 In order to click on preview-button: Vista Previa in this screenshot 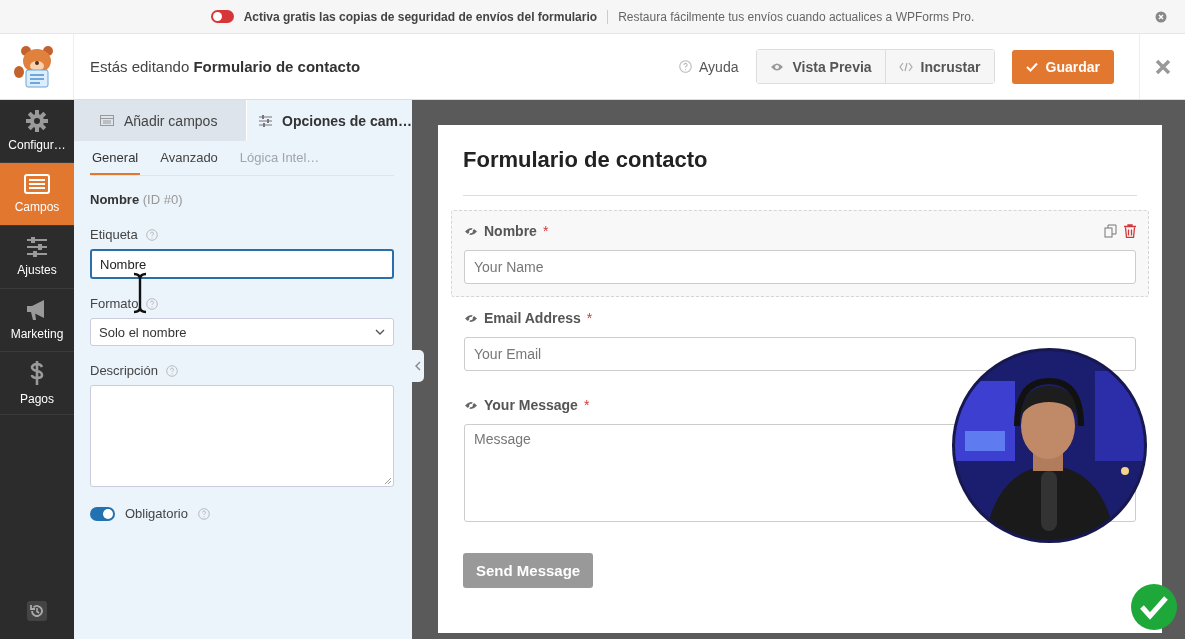, I will do `click(821, 66)`.